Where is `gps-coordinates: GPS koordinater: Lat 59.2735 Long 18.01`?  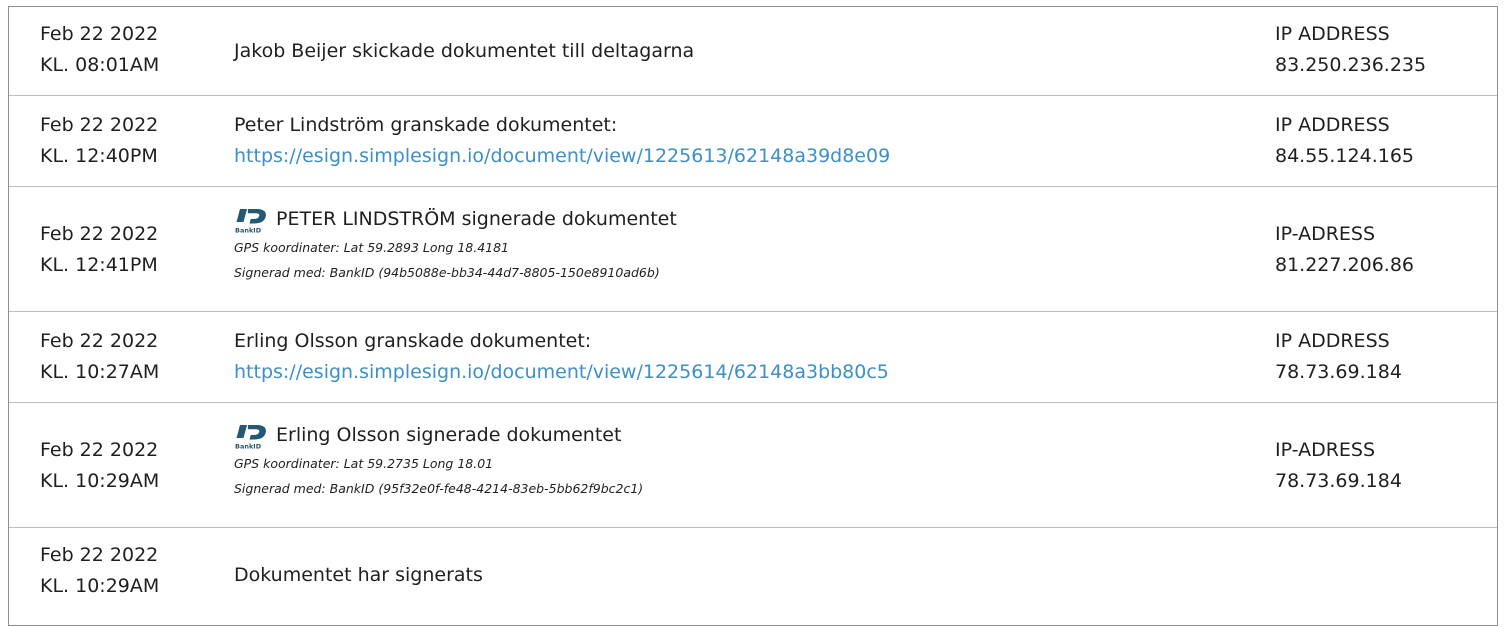
gps-coordinates: GPS koordinater: Lat 59.2735 Long 18.01 is located at coordinates (364, 463).